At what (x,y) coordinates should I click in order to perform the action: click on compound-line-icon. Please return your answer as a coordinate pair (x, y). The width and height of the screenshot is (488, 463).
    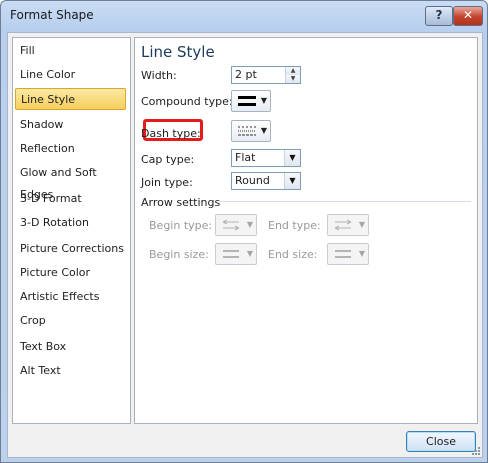
    Looking at the image, I should click on (247, 101).